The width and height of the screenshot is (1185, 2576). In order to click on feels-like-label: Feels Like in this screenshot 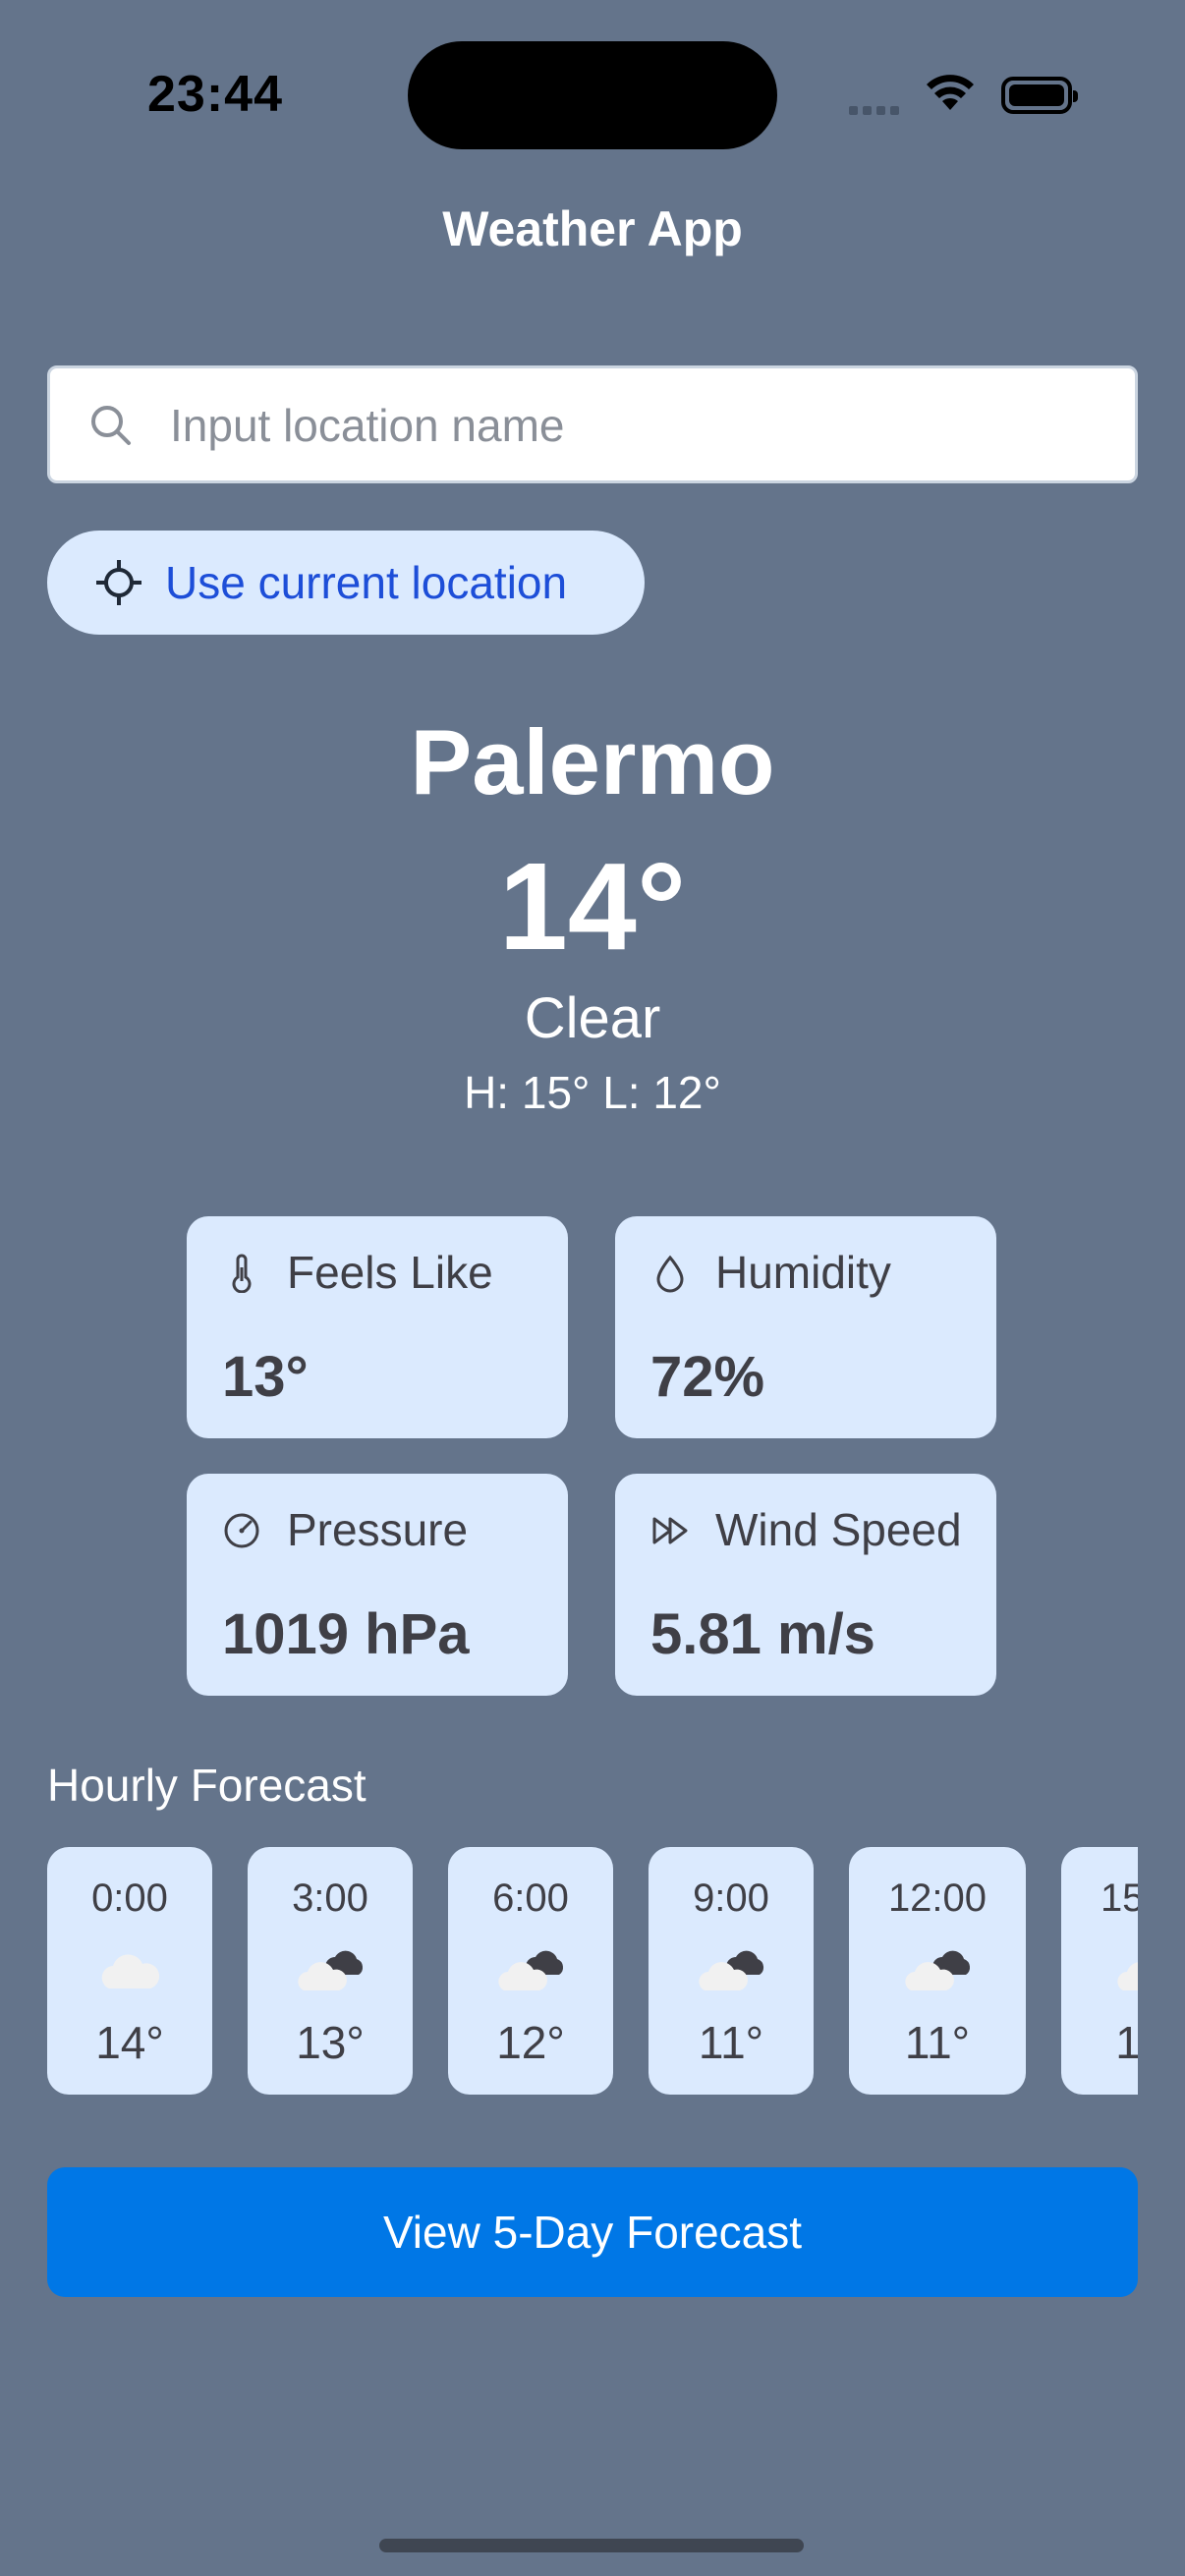, I will do `click(390, 1272)`.